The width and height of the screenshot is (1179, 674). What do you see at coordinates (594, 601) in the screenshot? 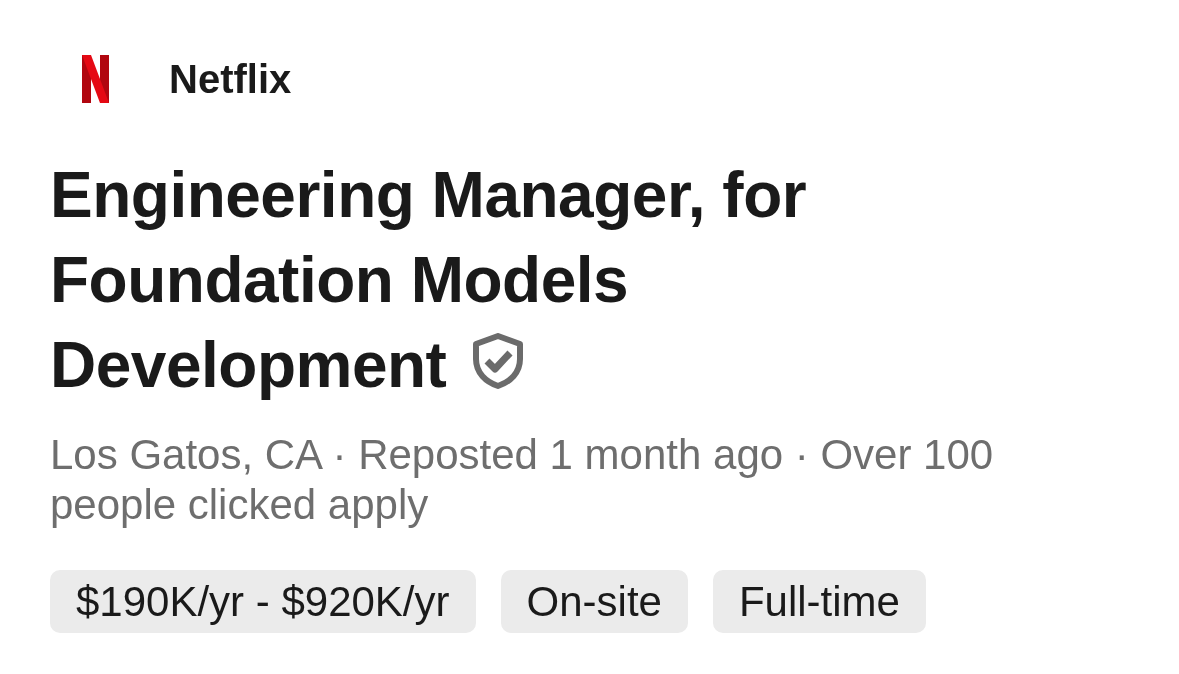
I see `job-tag: On-site` at bounding box center [594, 601].